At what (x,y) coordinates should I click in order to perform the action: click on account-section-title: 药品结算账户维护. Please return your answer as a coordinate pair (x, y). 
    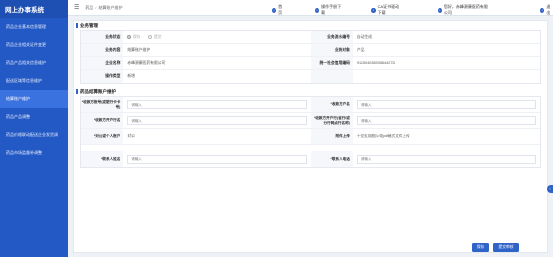
    Looking at the image, I should click on (310, 91).